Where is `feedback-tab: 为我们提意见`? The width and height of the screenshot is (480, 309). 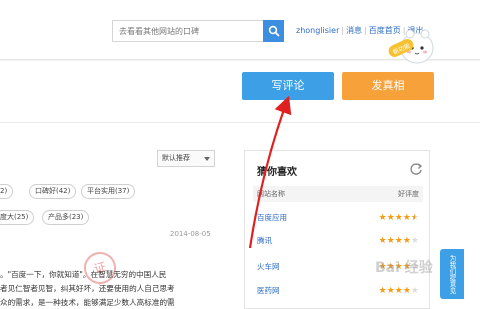
feedback-tab: 为我们提意见 is located at coordinates (452, 274).